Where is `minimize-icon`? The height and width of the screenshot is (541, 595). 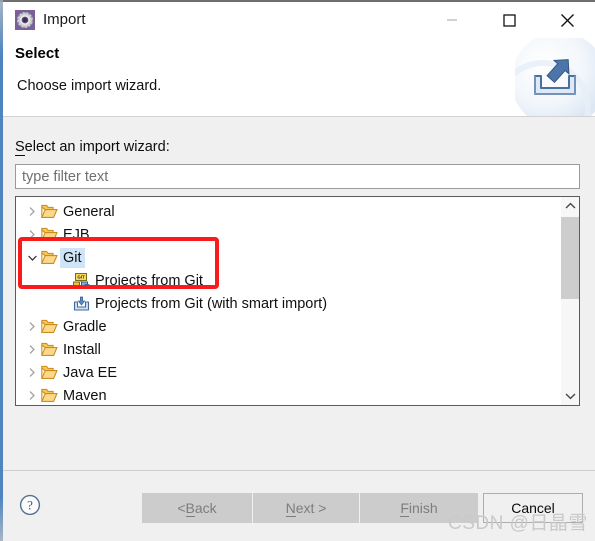
minimize-icon is located at coordinates (451, 20).